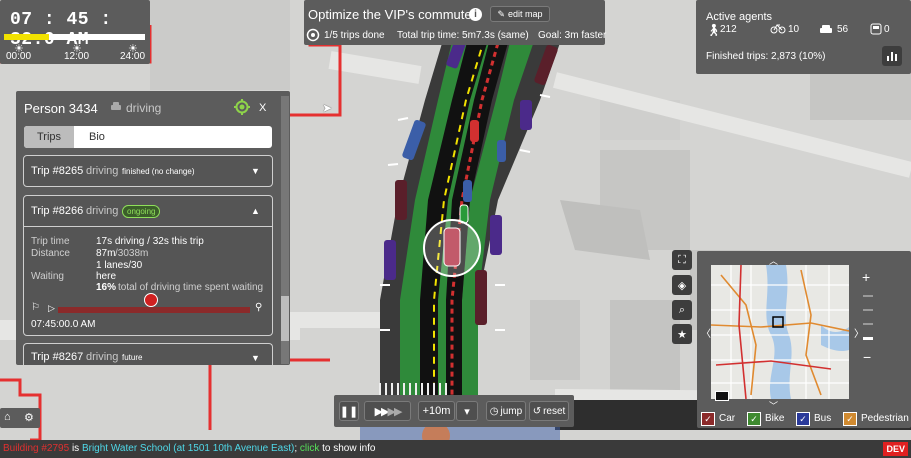  I want to click on layers-icon: ◈, so click(682, 285).